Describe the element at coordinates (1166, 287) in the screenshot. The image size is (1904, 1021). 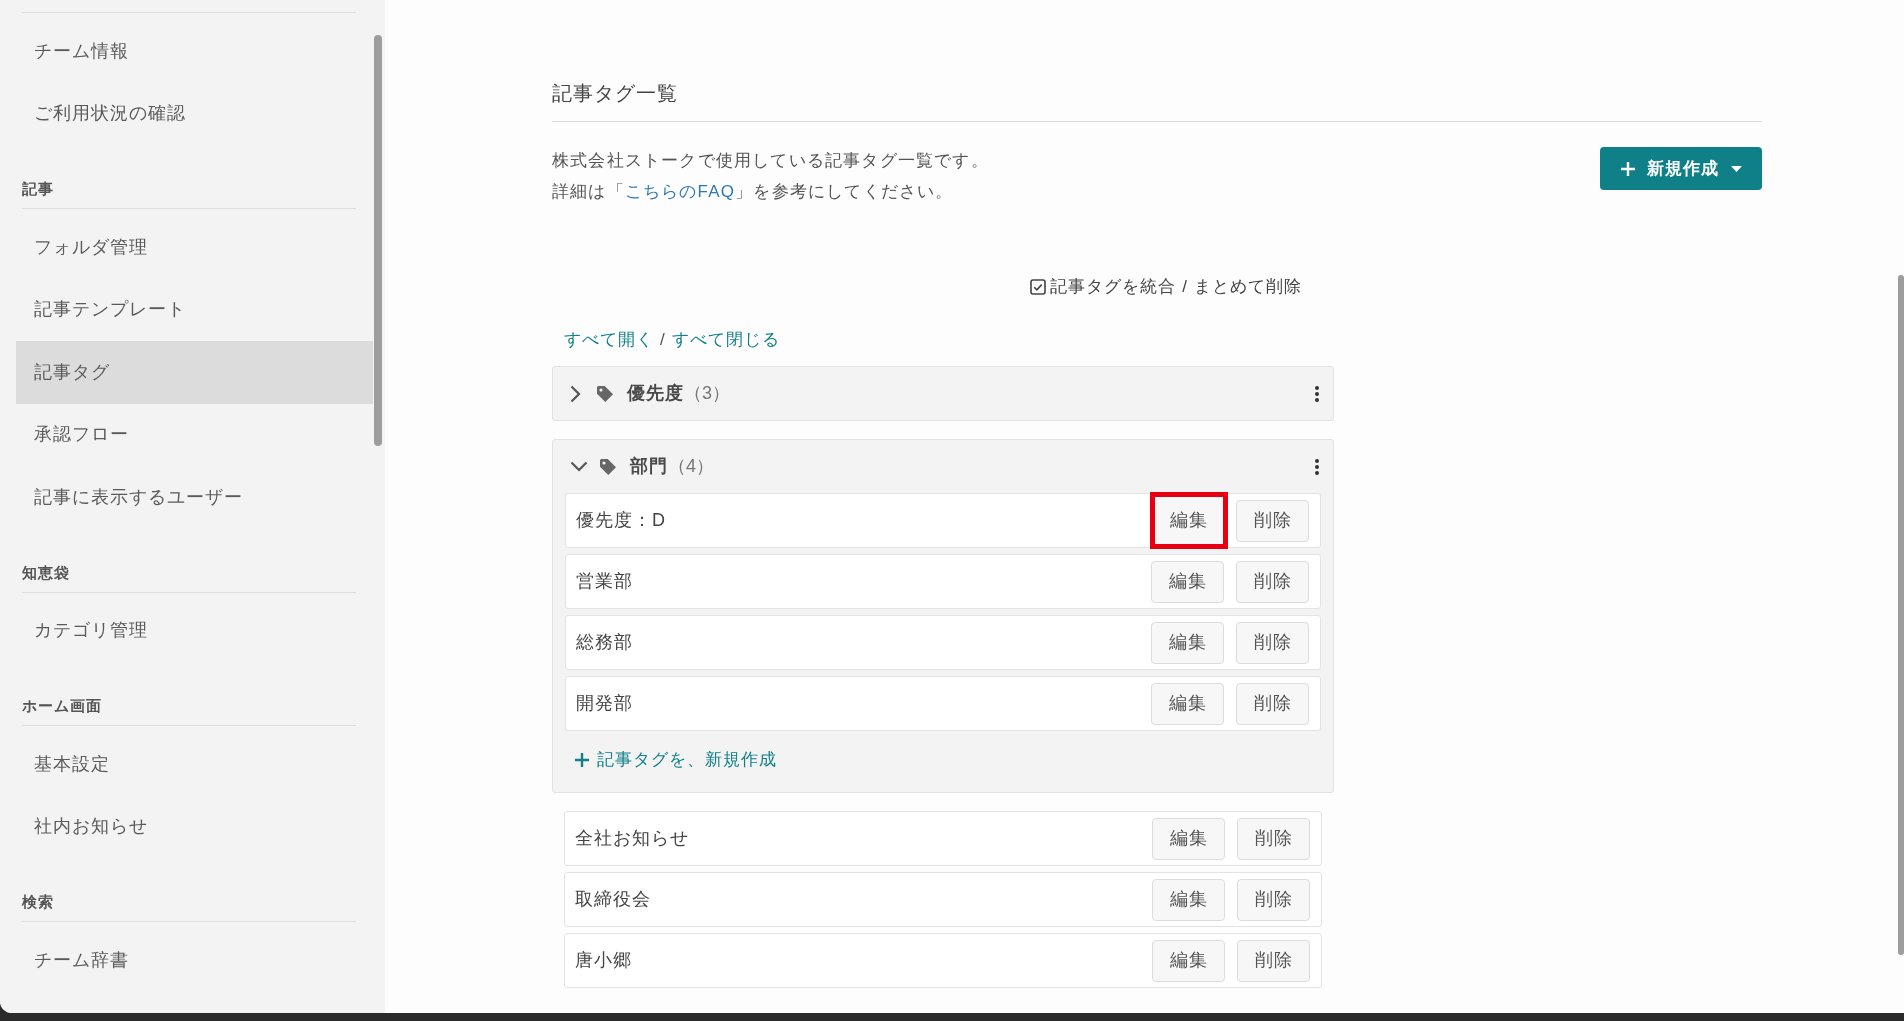
I see `merge-delete-link: 記事タグを統合 / まとめて削除` at that location.